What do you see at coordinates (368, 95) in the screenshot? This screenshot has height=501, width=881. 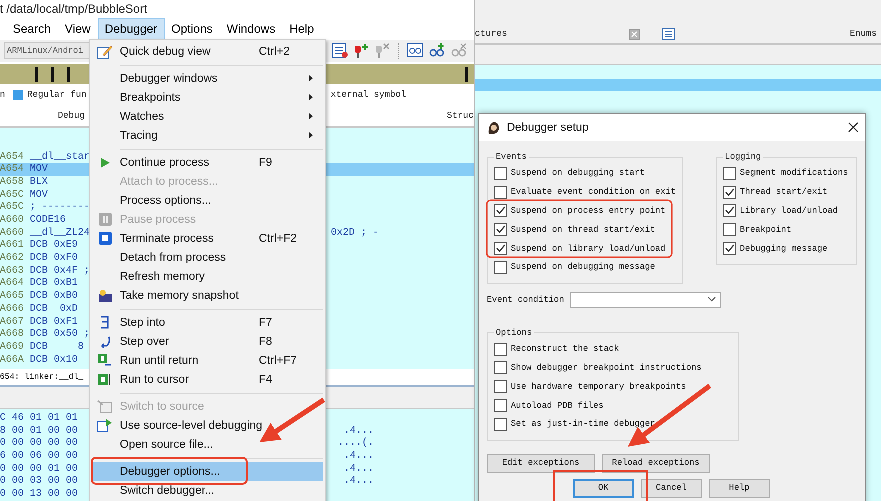 I see `legend-label: xternal symbol` at bounding box center [368, 95].